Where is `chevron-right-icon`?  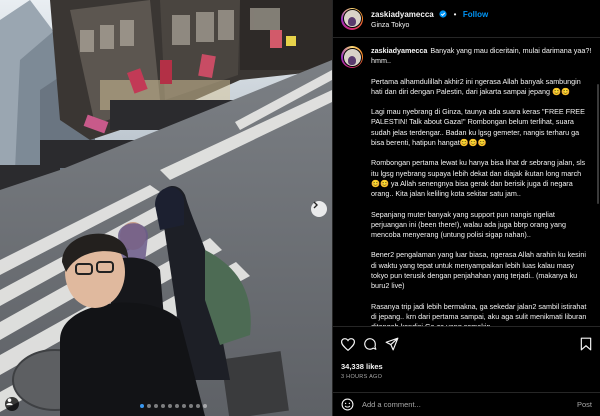 chevron-right-icon is located at coordinates (315, 205).